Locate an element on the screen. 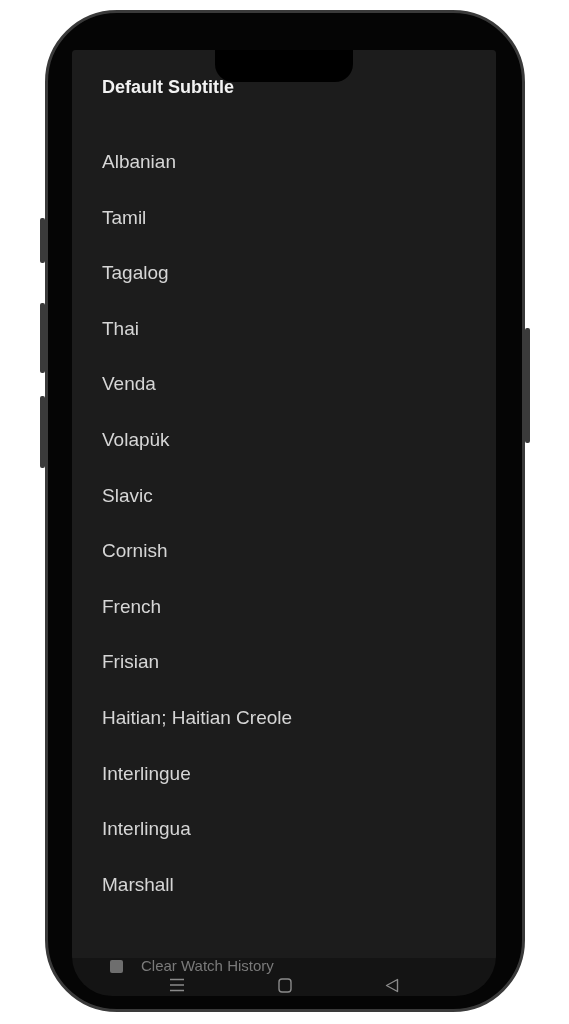 The width and height of the screenshot is (569, 1024). language-option: Albanian is located at coordinates (299, 162).